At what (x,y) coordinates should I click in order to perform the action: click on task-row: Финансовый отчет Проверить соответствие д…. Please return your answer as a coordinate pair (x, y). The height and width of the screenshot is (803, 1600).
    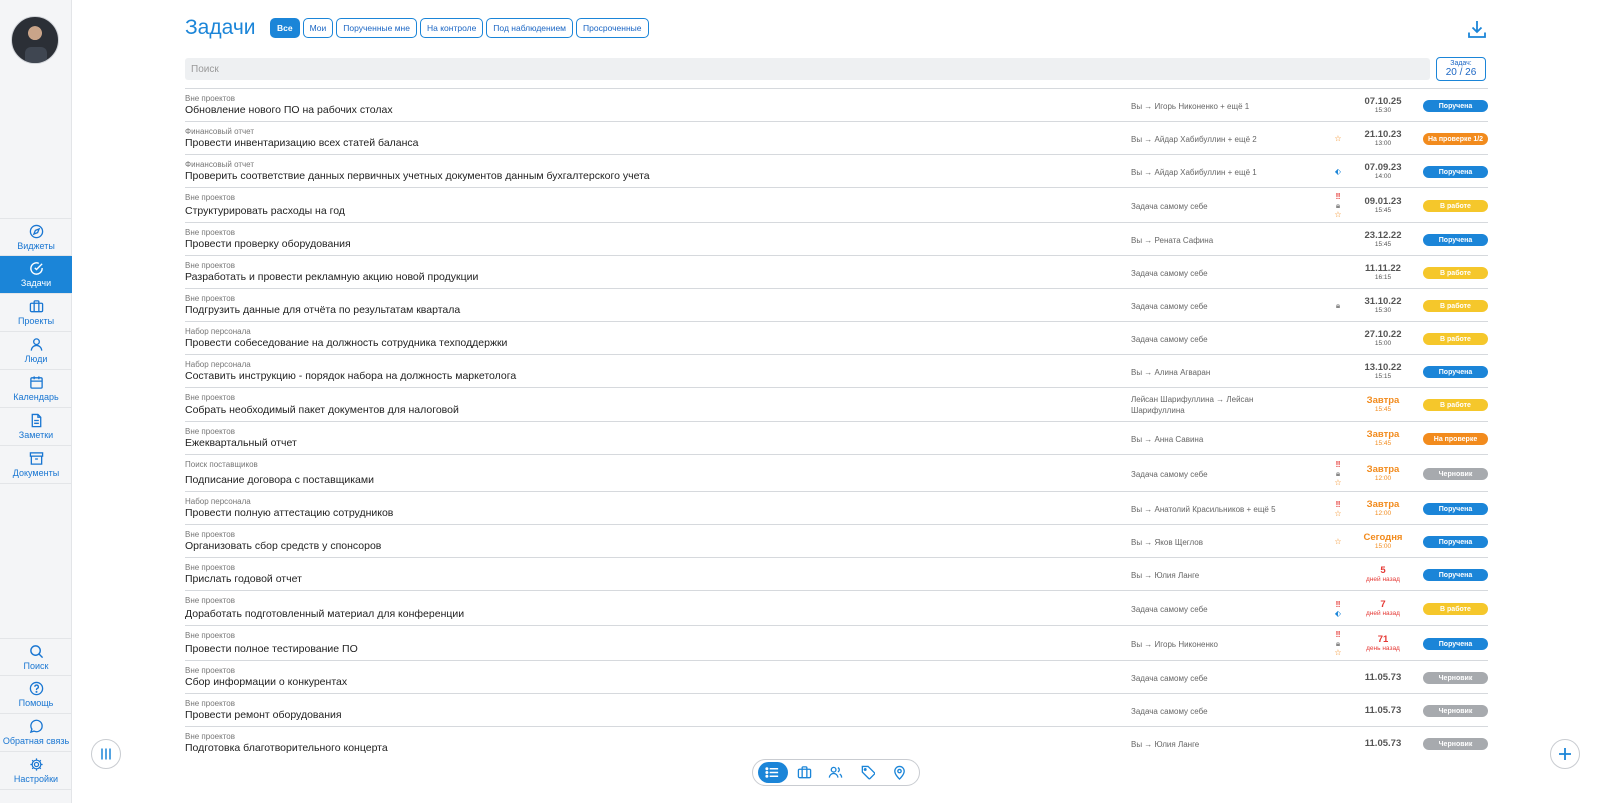
    Looking at the image, I should click on (836, 170).